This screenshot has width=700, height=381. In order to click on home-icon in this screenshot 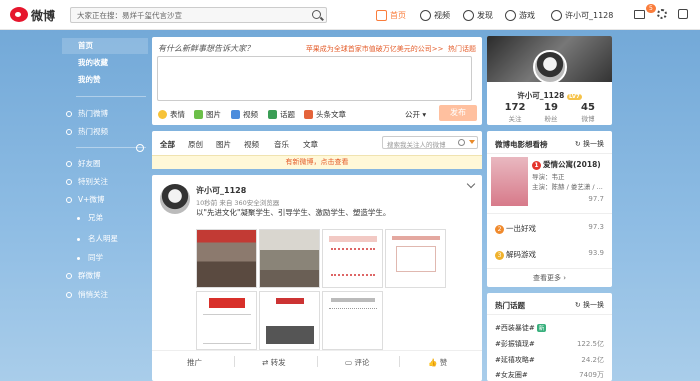, I will do `click(381, 15)`.